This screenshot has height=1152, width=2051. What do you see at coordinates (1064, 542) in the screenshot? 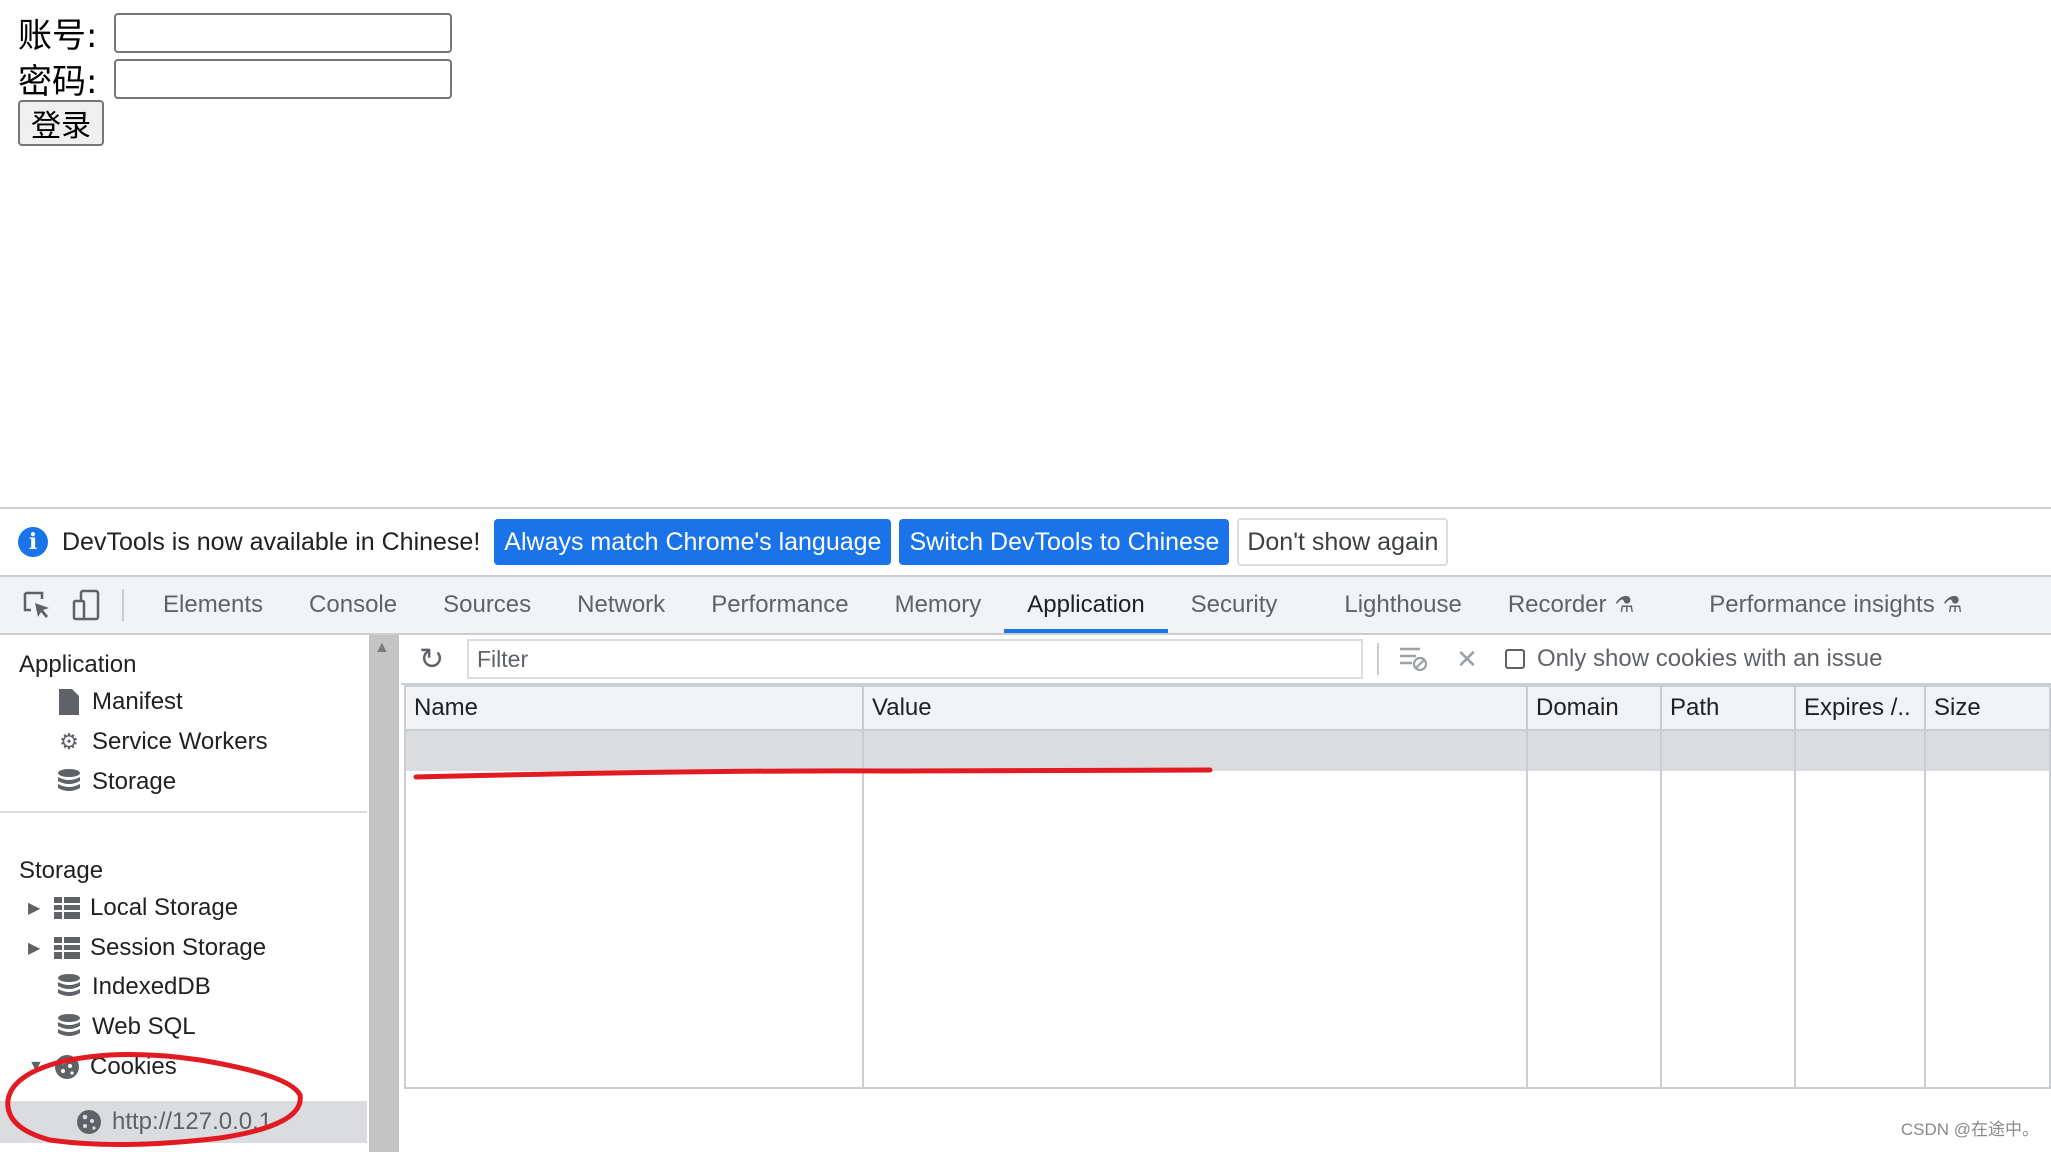
I see `switch-to-chinese-button: Switch DevTools to Chinese` at bounding box center [1064, 542].